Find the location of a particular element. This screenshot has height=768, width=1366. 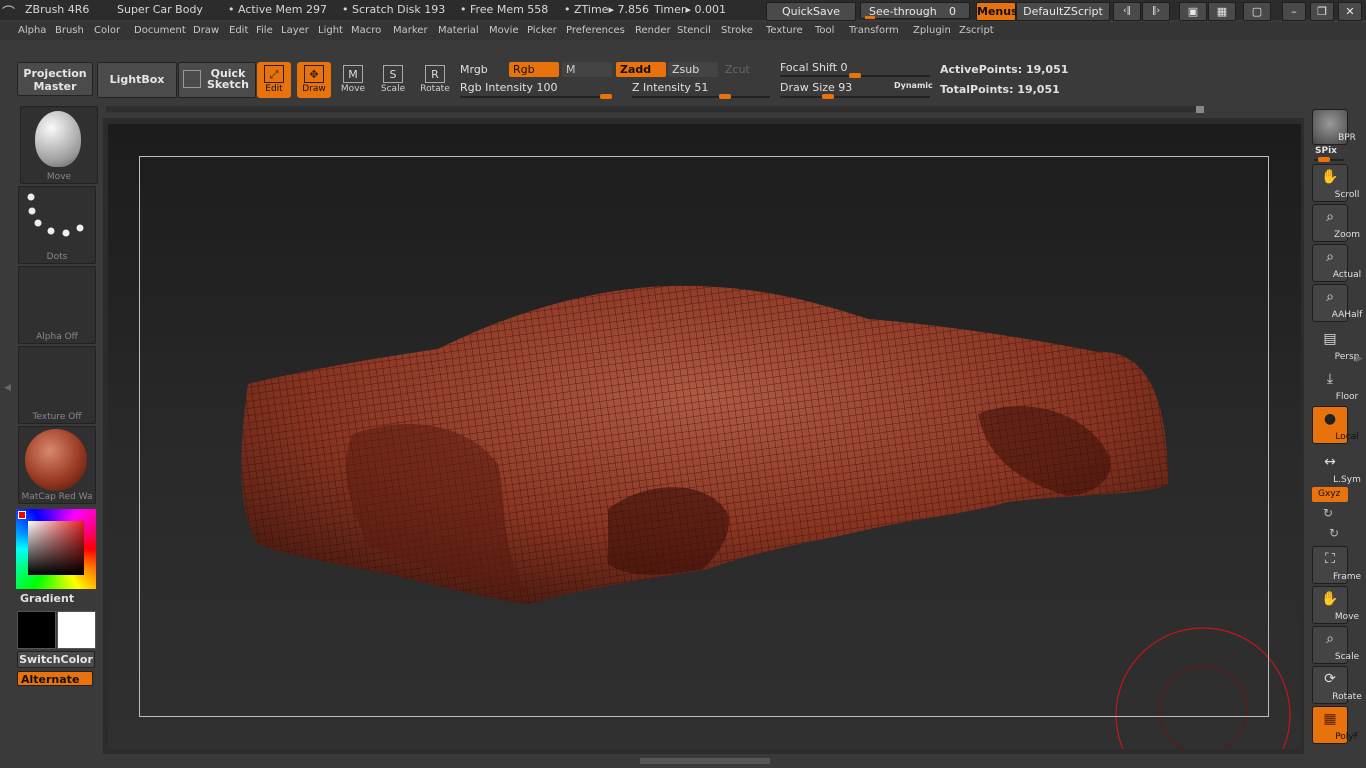

actual-button: ⌕ Actual is located at coordinates (1336, 263).